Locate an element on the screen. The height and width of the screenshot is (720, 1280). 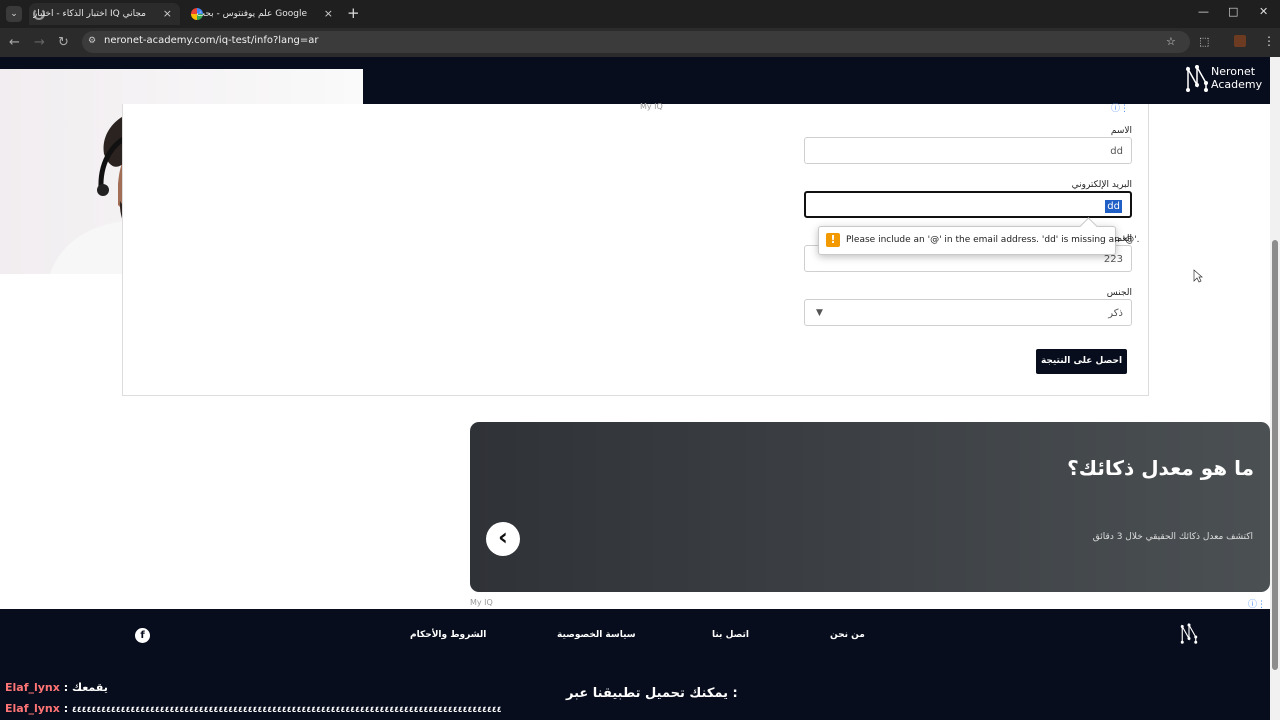
url-text: neronet-academy.com/iq-test/info?lang=ar is located at coordinates (211, 40).